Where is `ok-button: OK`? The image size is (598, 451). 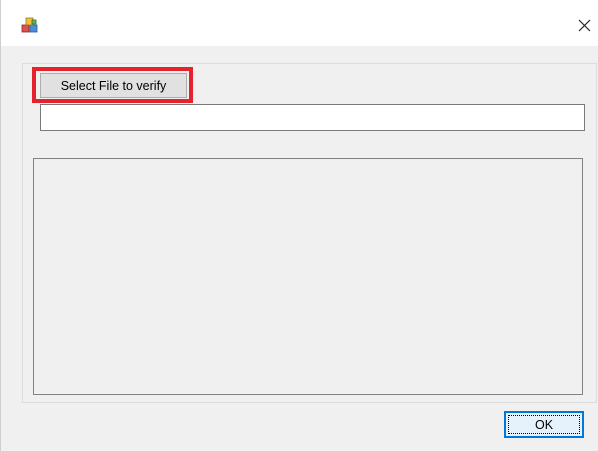
ok-button: OK is located at coordinates (544, 424).